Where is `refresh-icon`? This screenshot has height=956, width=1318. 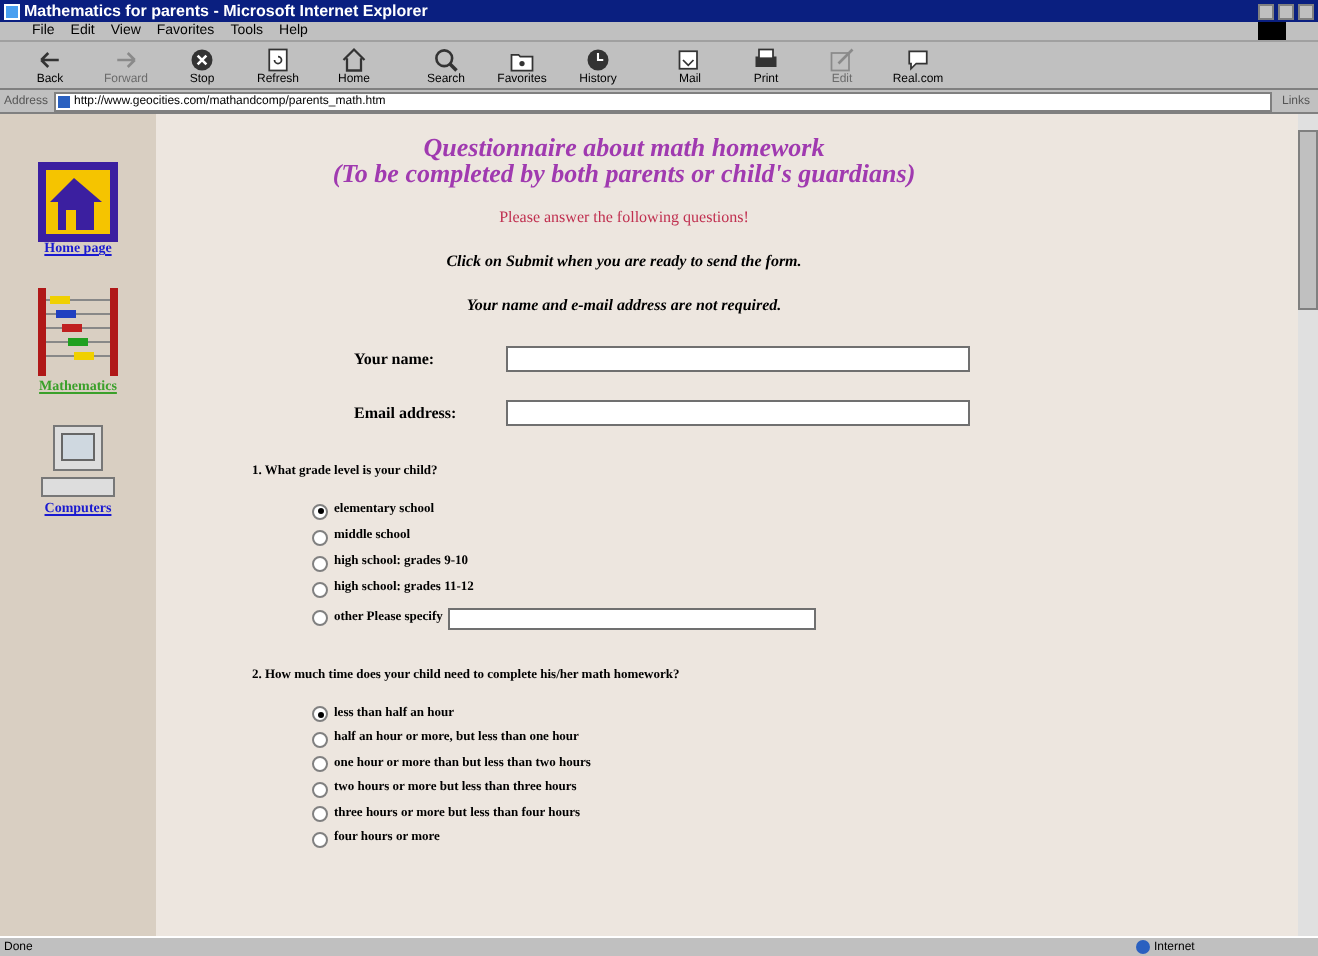 refresh-icon is located at coordinates (278, 59).